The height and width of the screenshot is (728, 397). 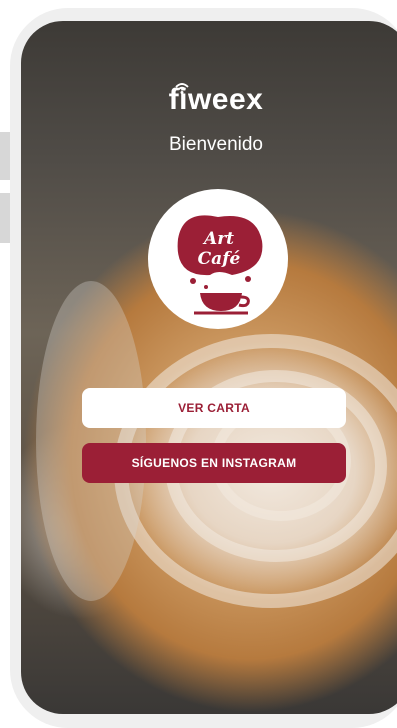 What do you see at coordinates (216, 99) in the screenshot?
I see `brand-name: fiweex` at bounding box center [216, 99].